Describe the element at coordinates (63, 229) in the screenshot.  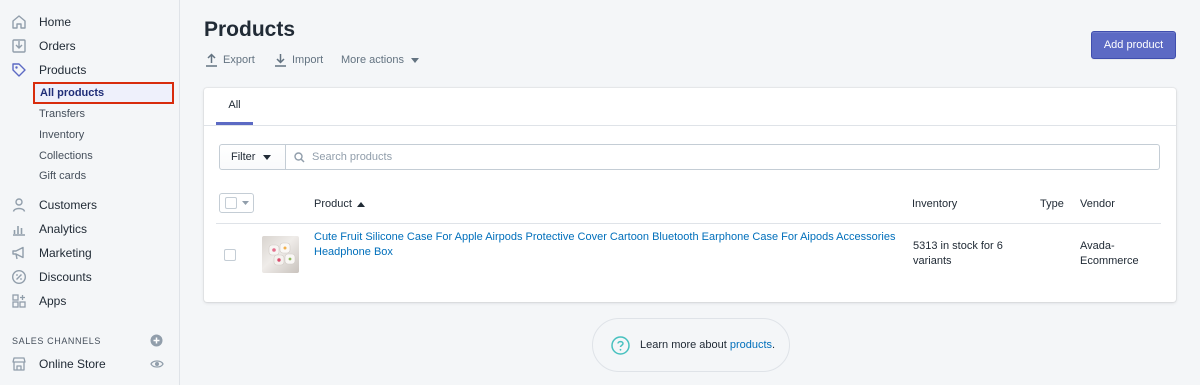
I see `sidebar-item-label: Analytics` at that location.